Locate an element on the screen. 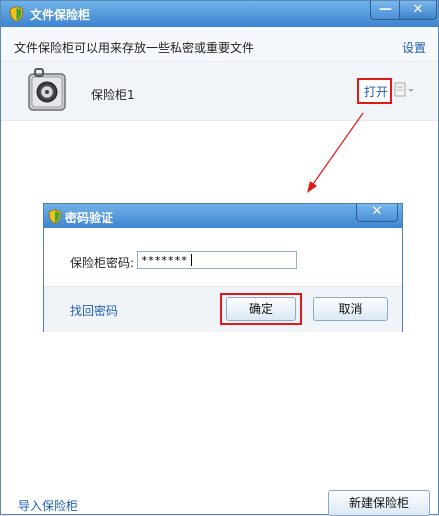  open-highlight: 打开 is located at coordinates (374, 91).